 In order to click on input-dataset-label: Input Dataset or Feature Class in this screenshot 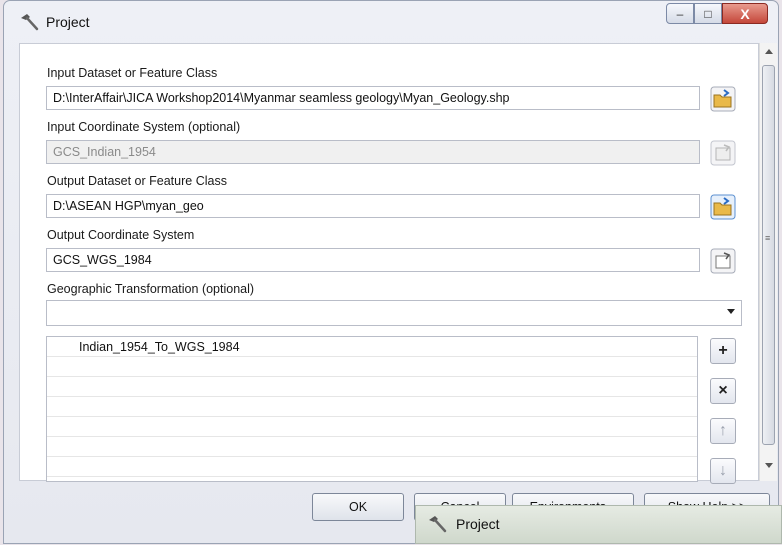, I will do `click(132, 73)`.